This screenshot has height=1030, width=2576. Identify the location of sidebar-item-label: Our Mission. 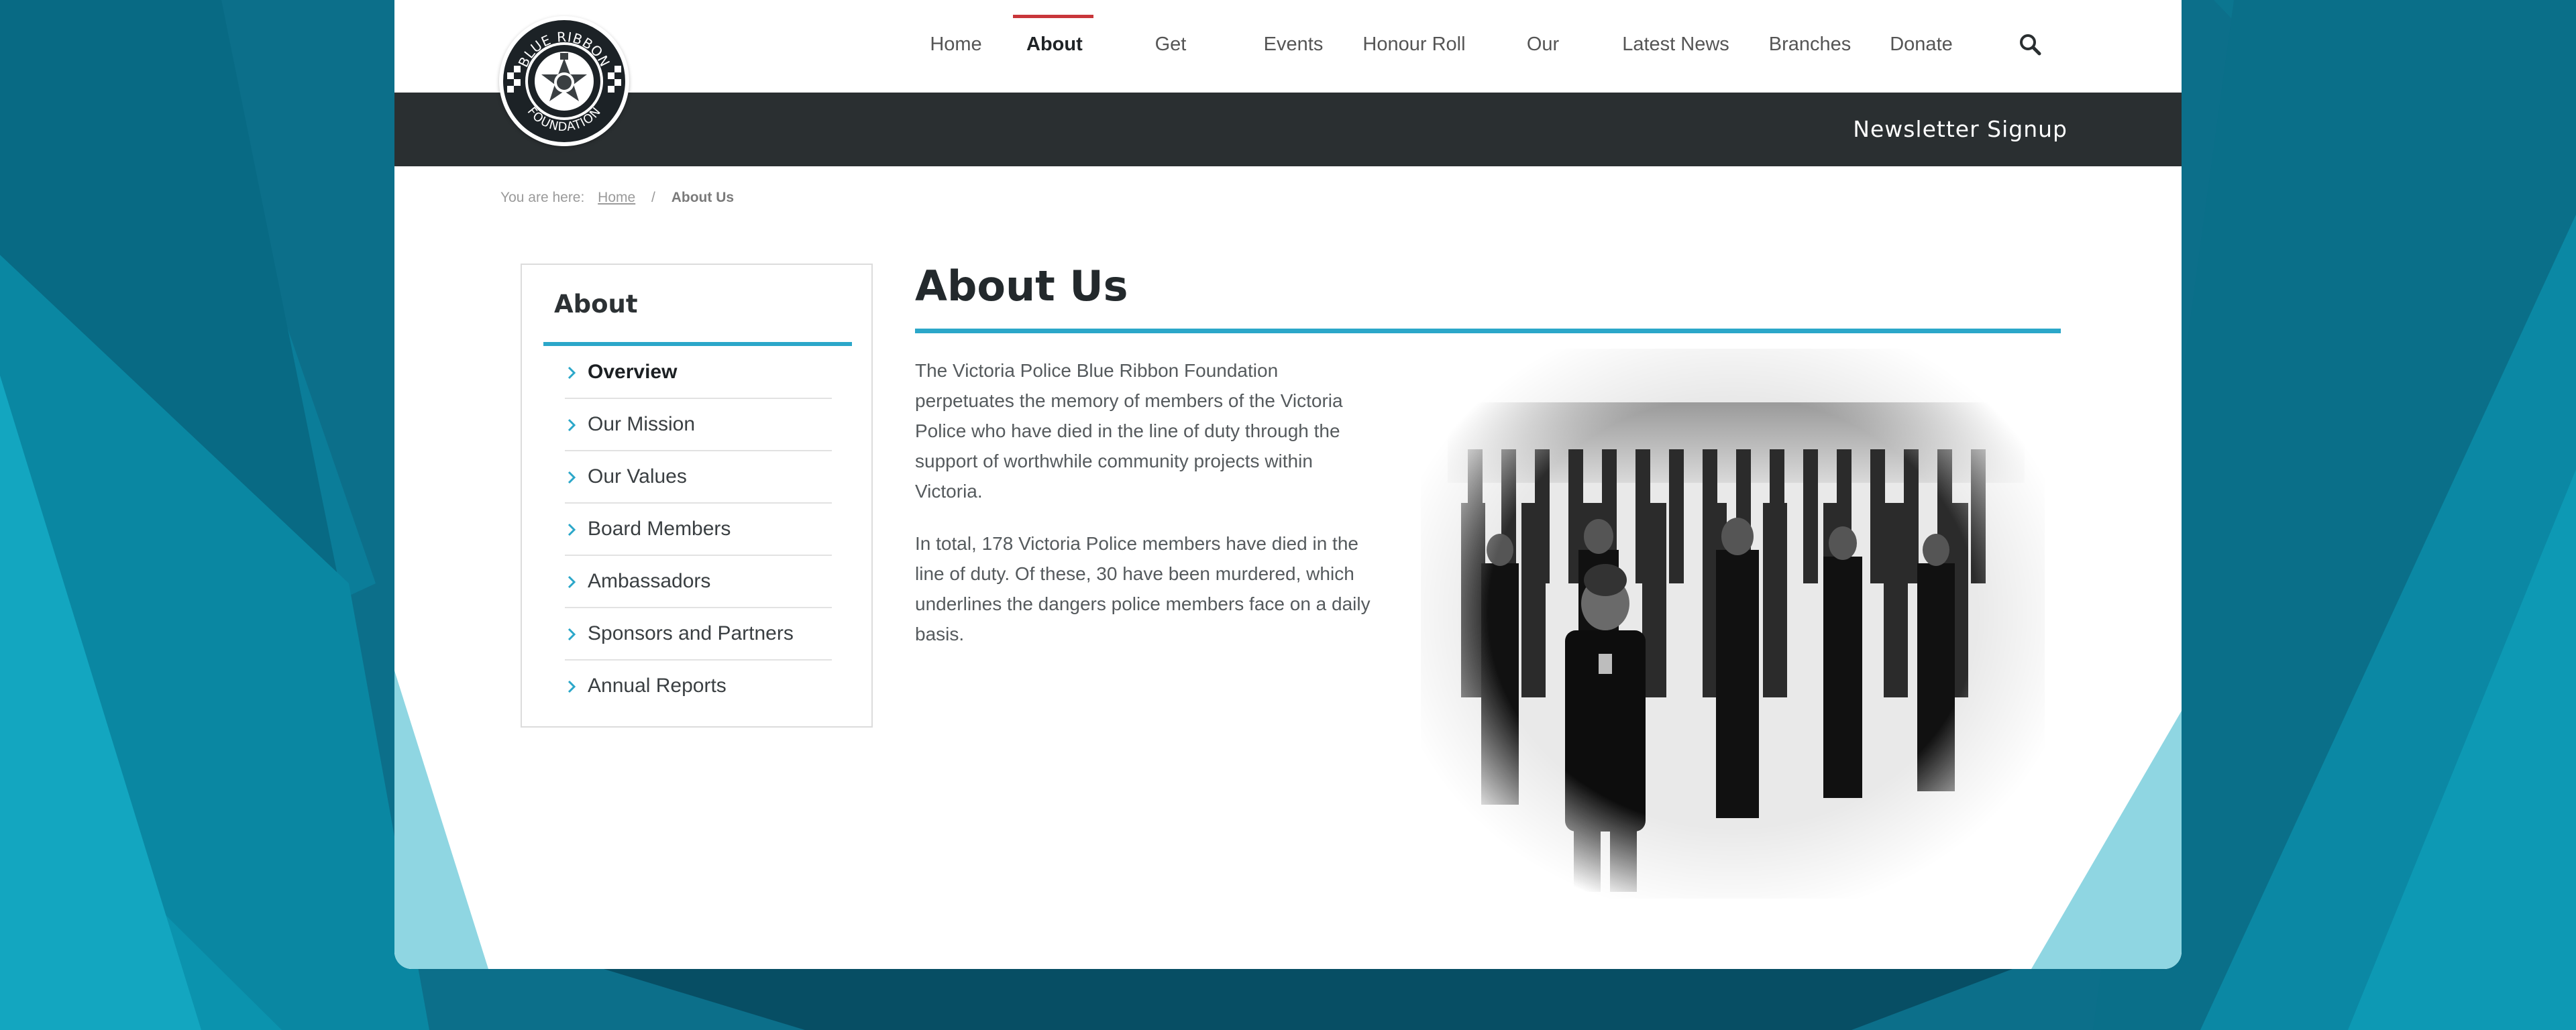
(642, 424).